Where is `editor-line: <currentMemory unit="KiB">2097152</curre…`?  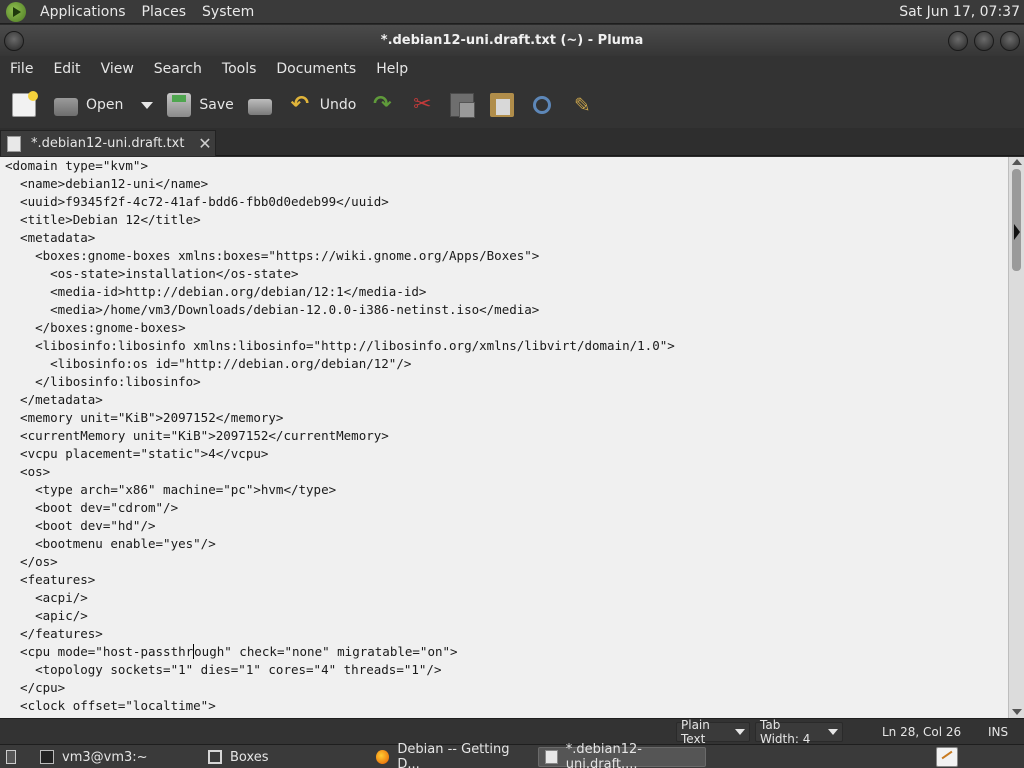 editor-line: <currentMemory unit="KiB">2097152</curre… is located at coordinates (197, 435).